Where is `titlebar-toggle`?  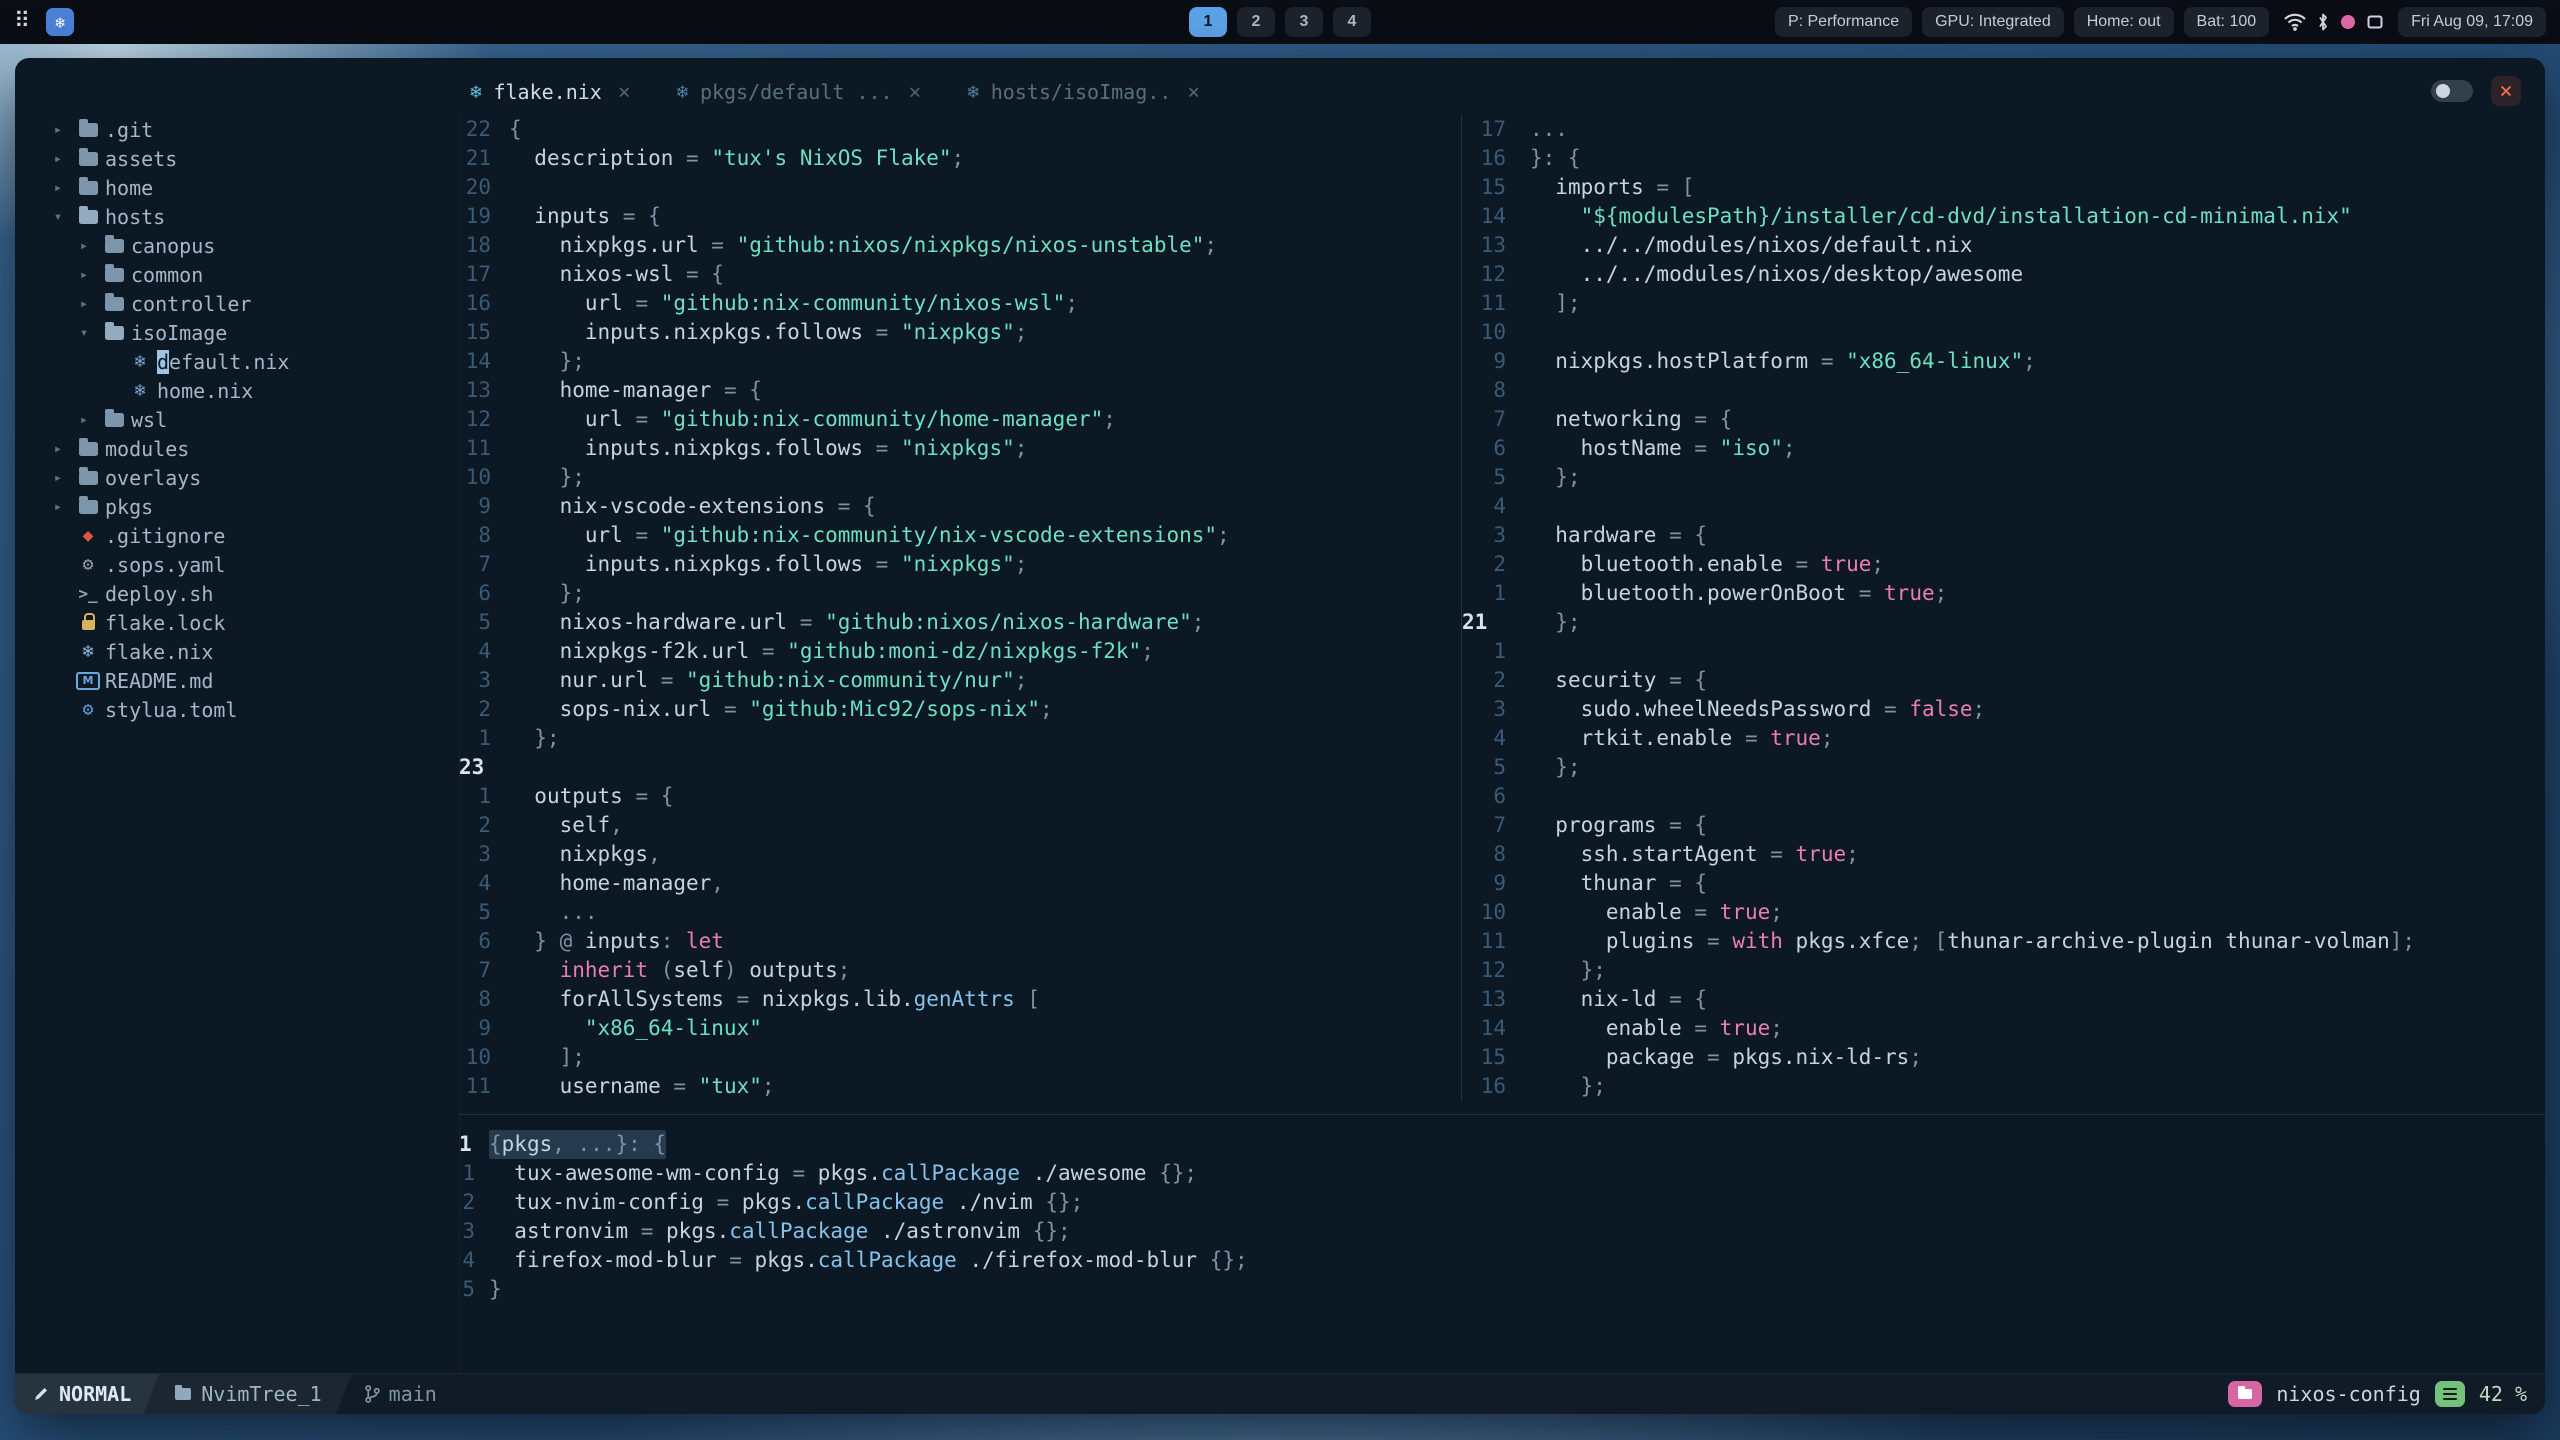 titlebar-toggle is located at coordinates (2452, 91).